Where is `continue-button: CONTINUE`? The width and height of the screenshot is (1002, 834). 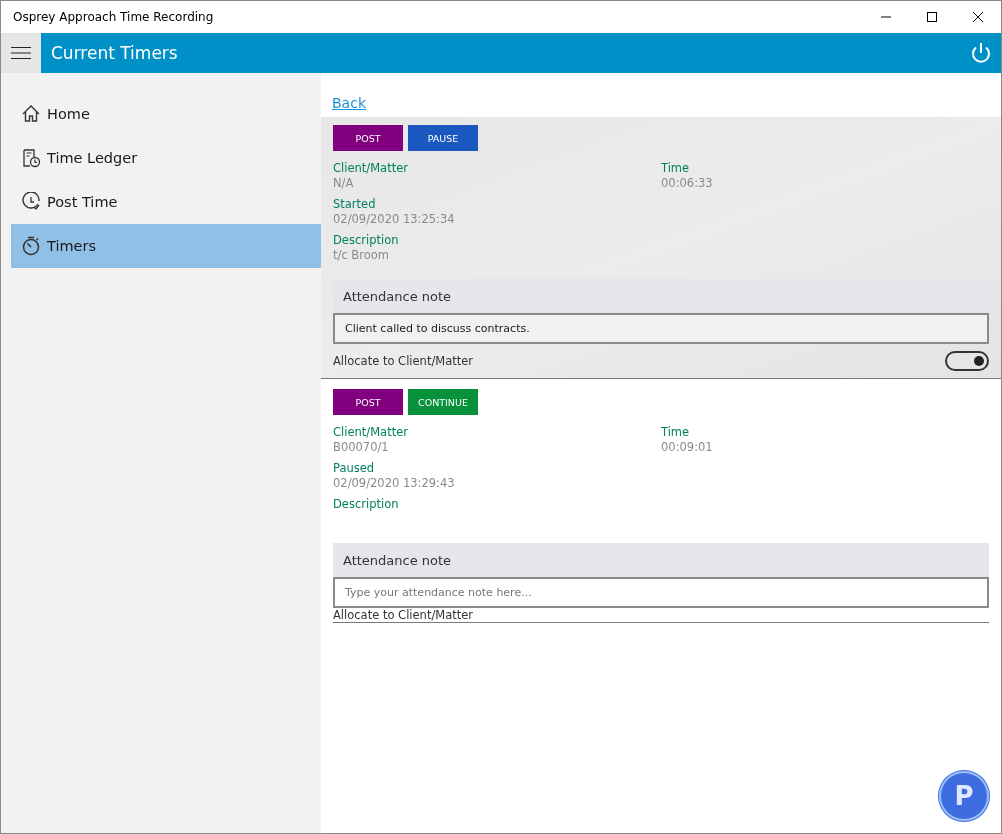 continue-button: CONTINUE is located at coordinates (443, 402).